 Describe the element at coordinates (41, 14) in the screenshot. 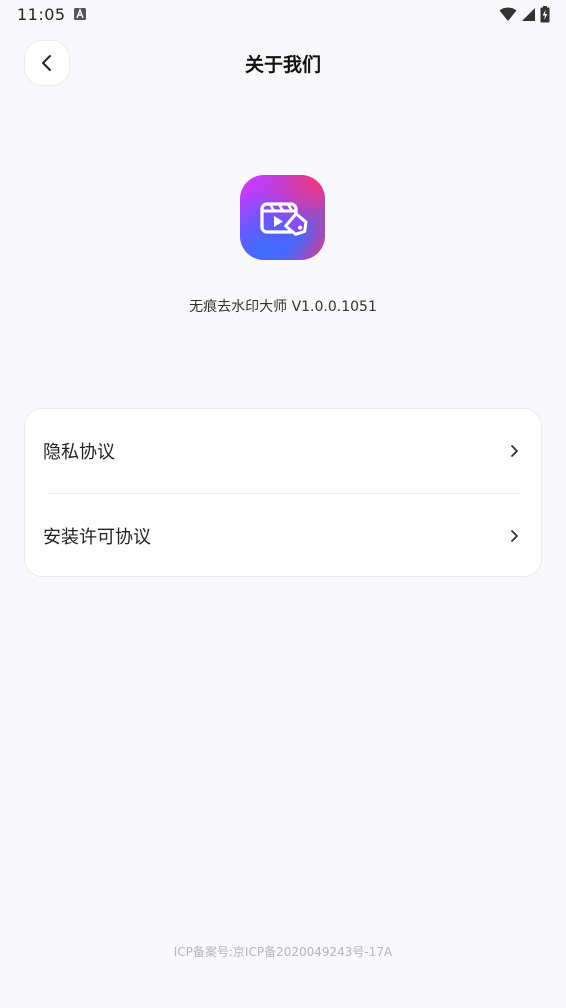

I see `status-time: 11:05` at that location.